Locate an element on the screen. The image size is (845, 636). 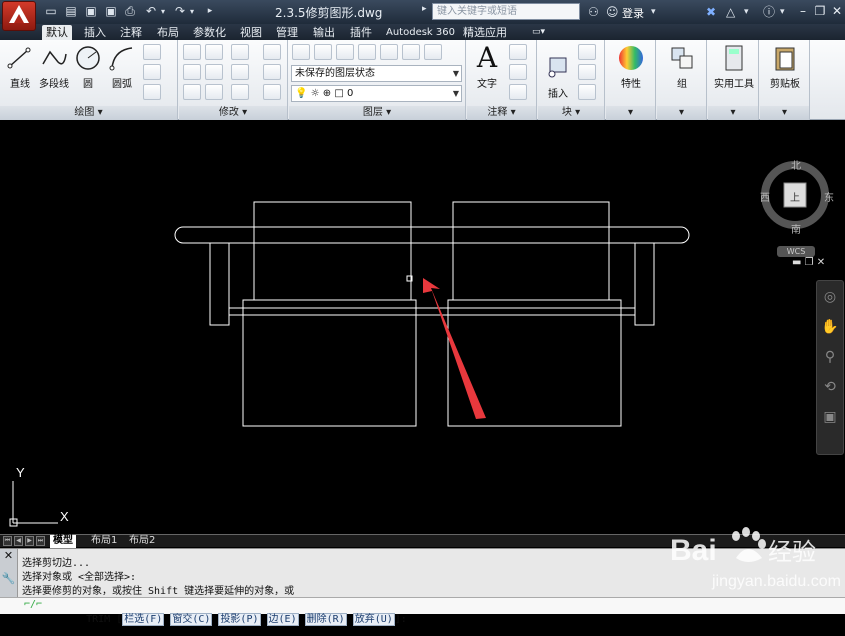
option-erase: 删除(R) is located at coordinates (325, 619).